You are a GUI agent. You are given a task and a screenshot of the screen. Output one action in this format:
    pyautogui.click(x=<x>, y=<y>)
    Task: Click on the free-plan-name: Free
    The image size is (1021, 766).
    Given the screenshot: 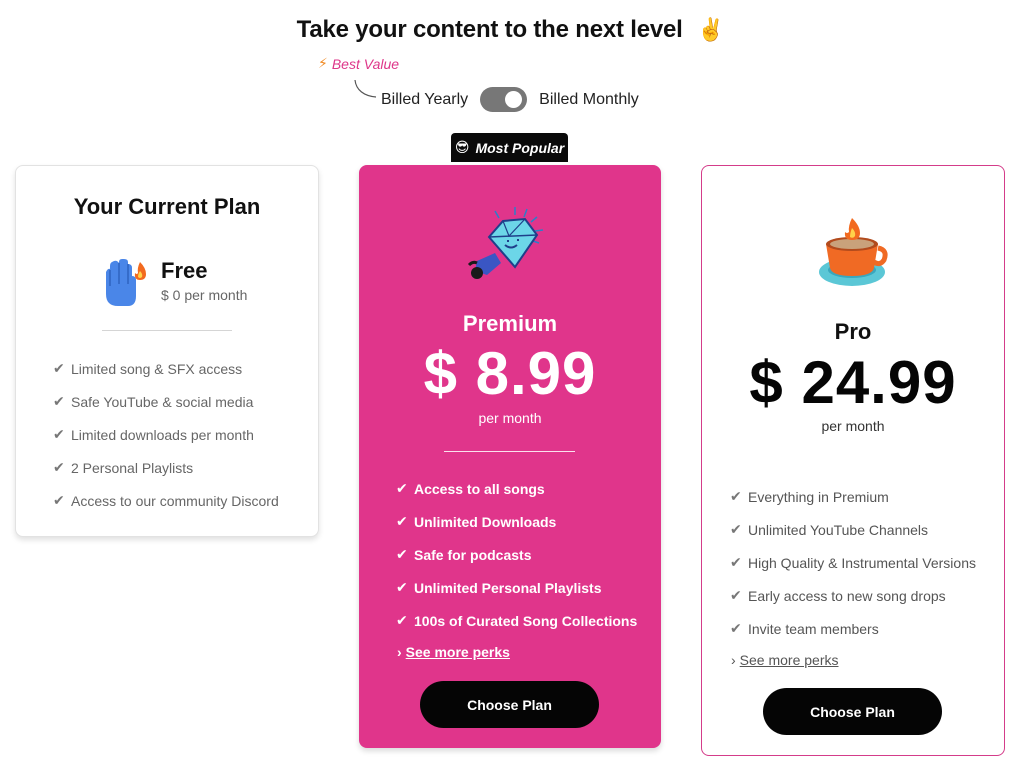 What is the action you would take?
    pyautogui.click(x=184, y=270)
    